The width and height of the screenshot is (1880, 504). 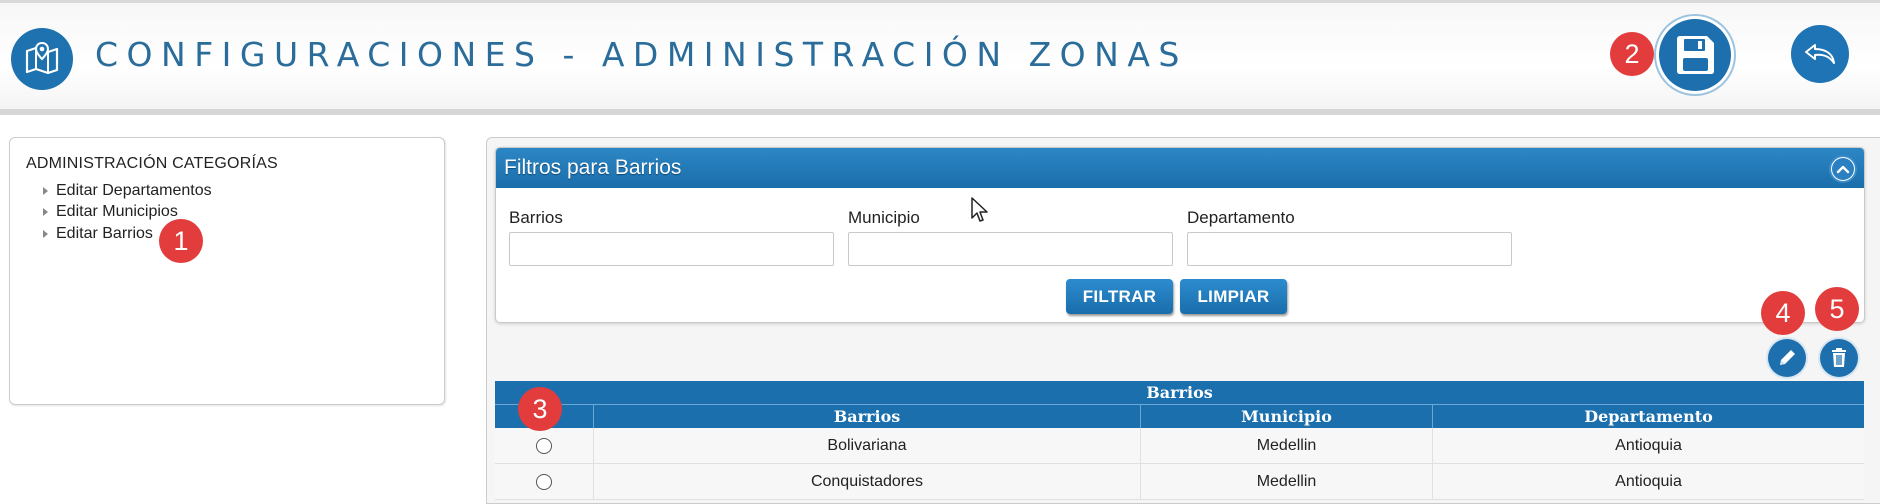 What do you see at coordinates (593, 167) in the screenshot?
I see `filter-title: Filtros para Barrios` at bounding box center [593, 167].